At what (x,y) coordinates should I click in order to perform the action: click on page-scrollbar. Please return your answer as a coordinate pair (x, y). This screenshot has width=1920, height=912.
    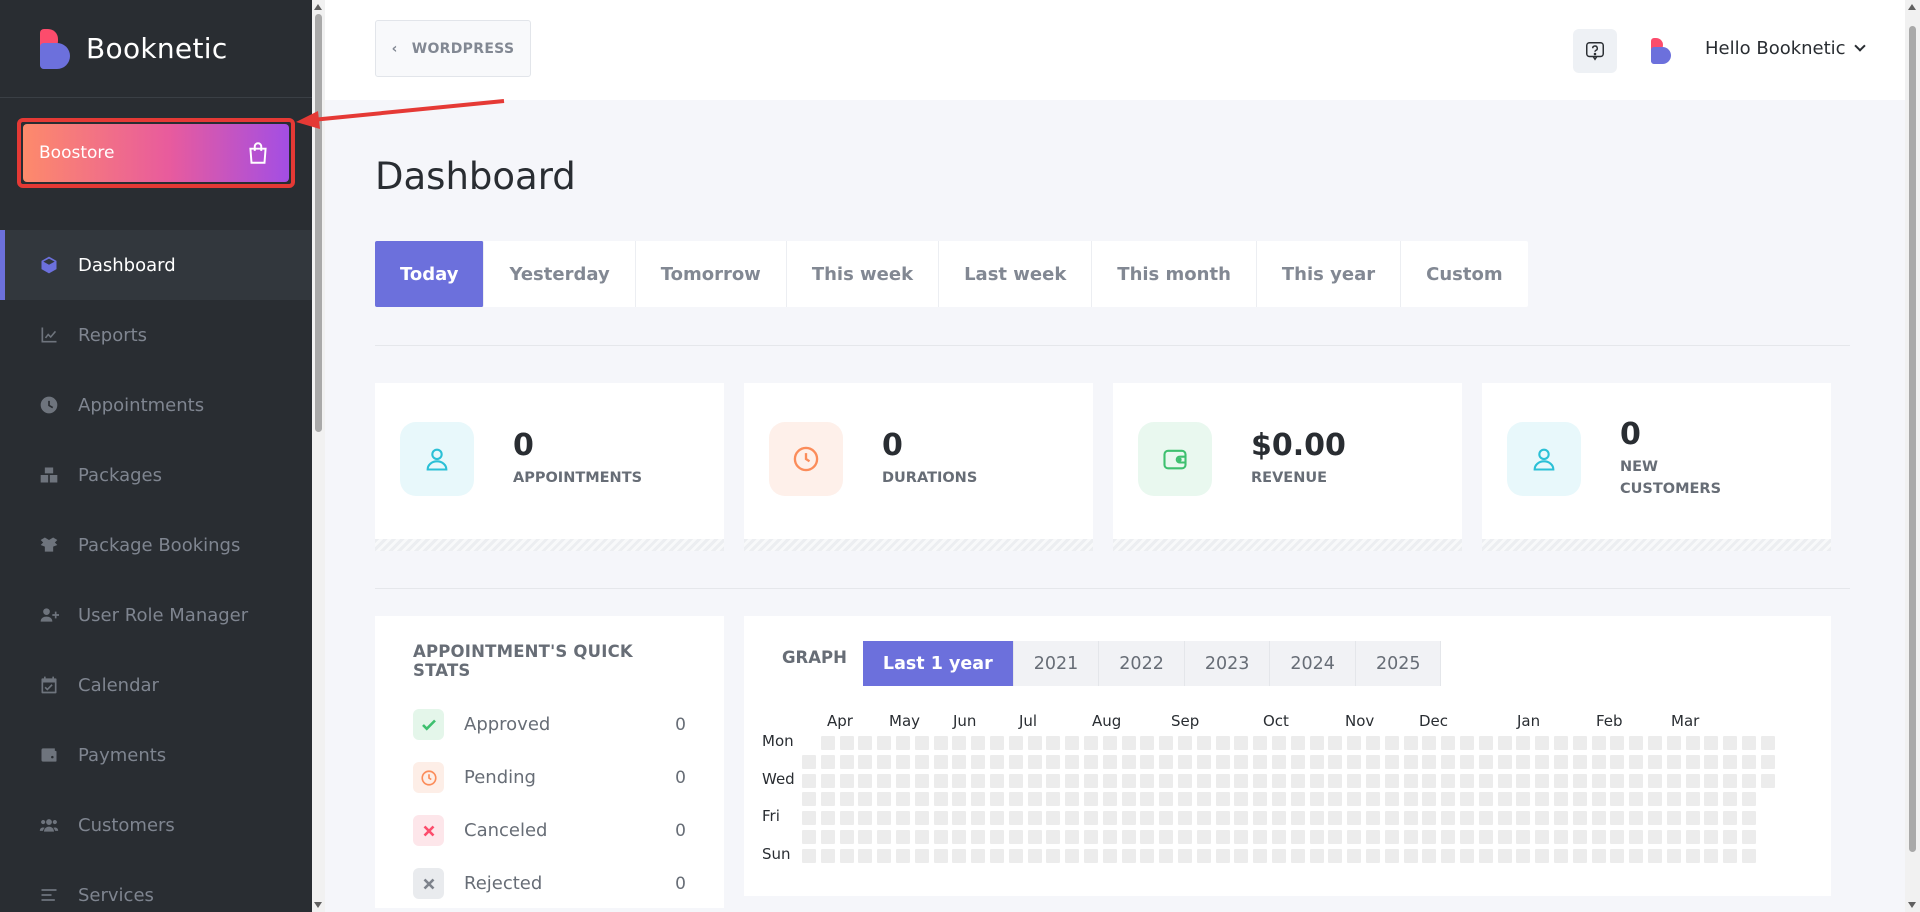
    Looking at the image, I should click on (1912, 456).